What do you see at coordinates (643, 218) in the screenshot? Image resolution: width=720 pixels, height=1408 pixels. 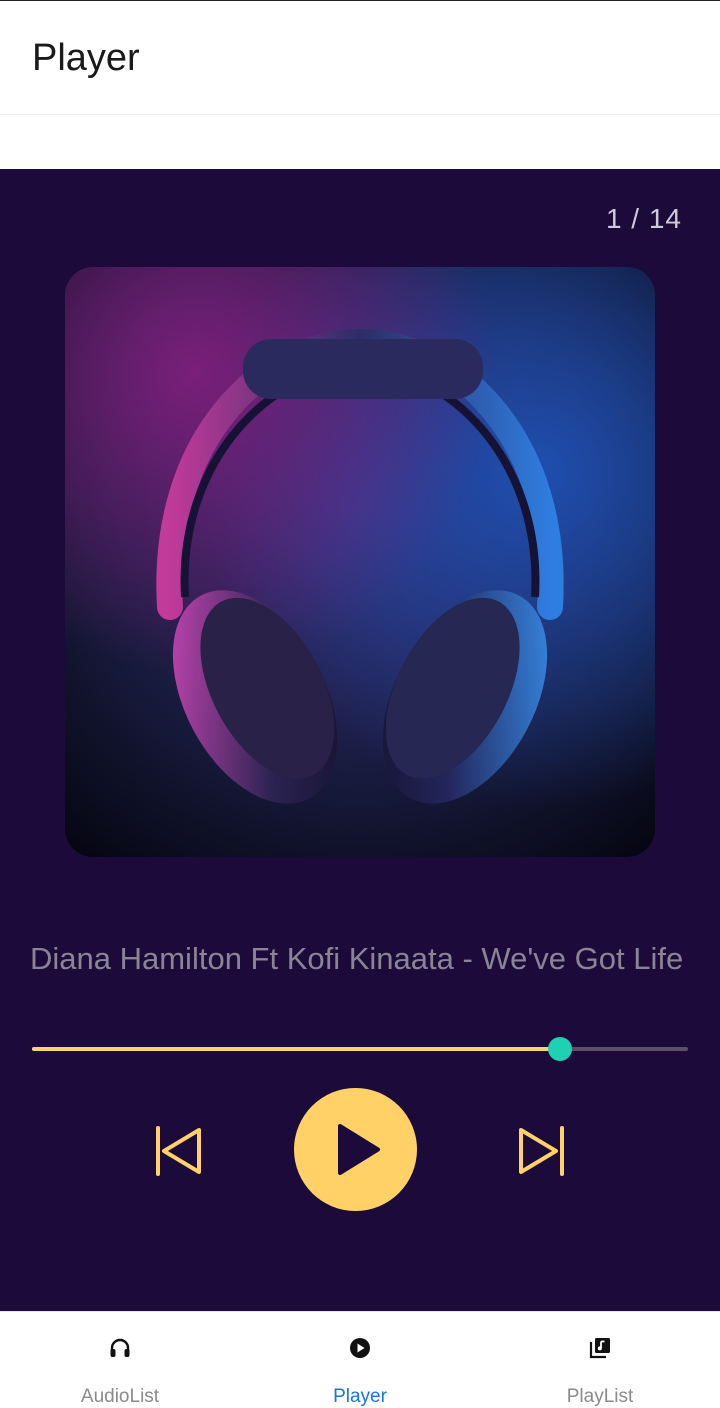 I see `track-counter: 1 / 14` at bounding box center [643, 218].